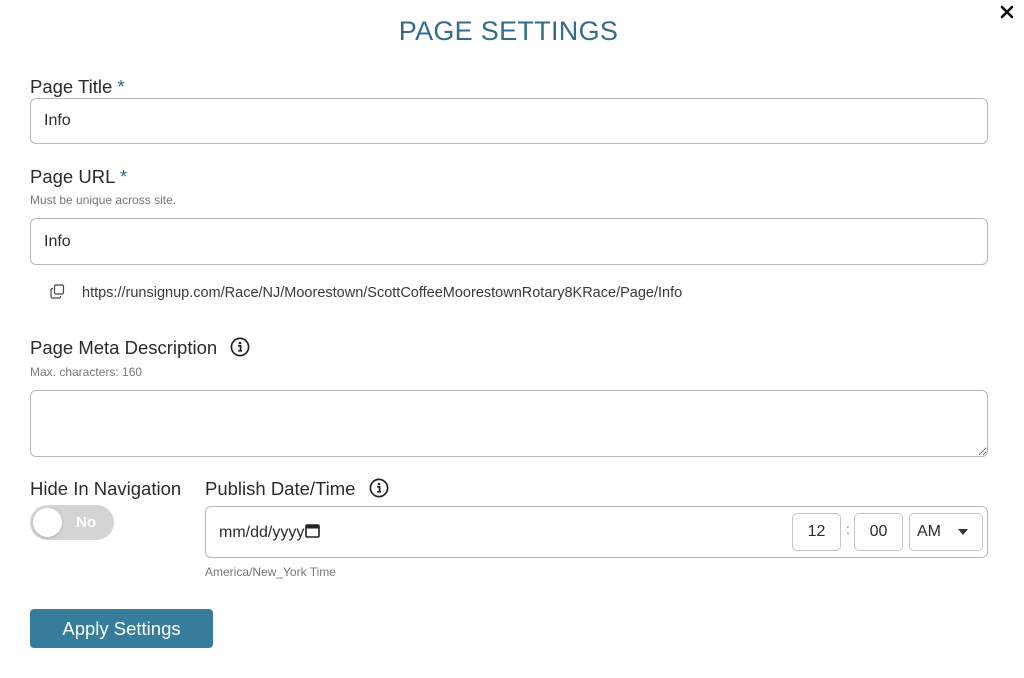 The image size is (1024, 678). I want to click on meta-description-hint: Max. characters: 160, so click(86, 372).